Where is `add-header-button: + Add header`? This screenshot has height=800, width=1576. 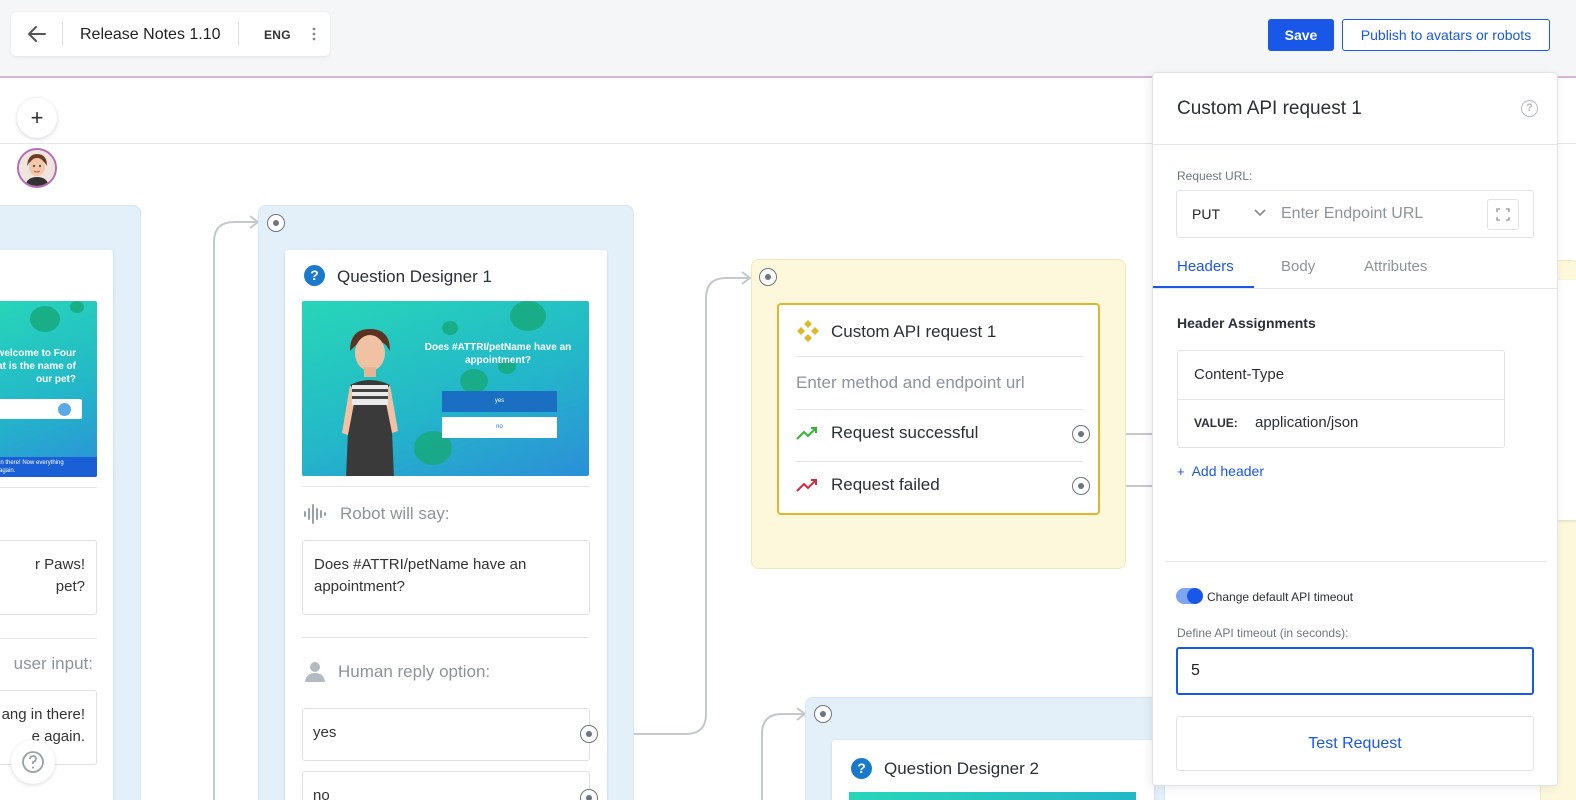 add-header-button: + Add header is located at coordinates (1220, 471).